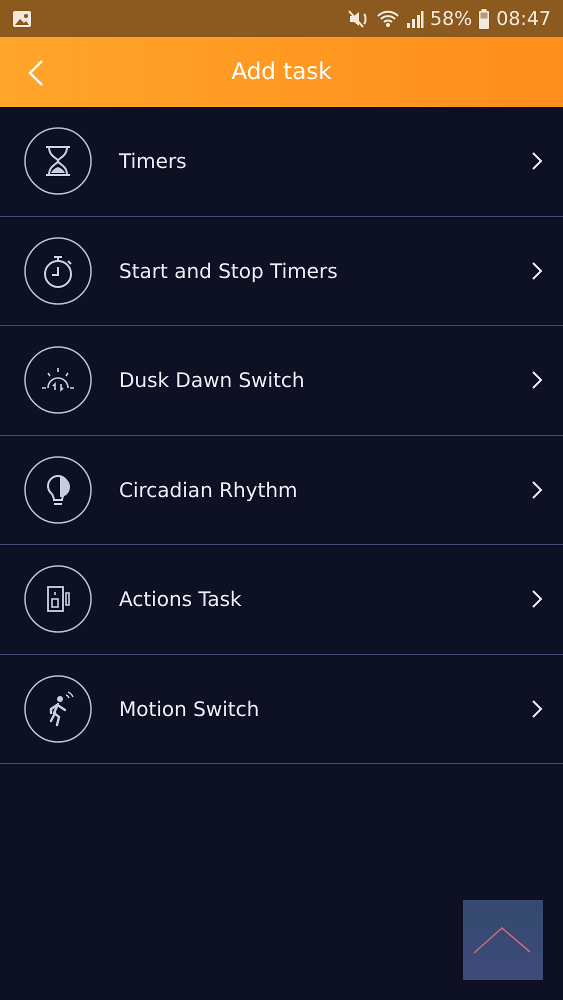 The height and width of the screenshot is (1000, 563). What do you see at coordinates (22, 19) in the screenshot?
I see `gallery-icon` at bounding box center [22, 19].